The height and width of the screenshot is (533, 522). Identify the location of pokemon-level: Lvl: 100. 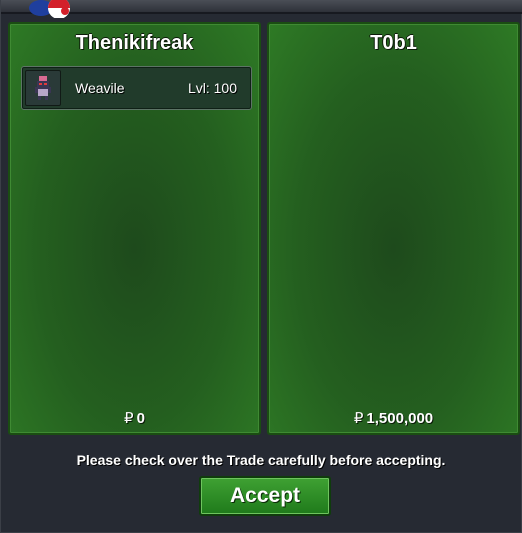
(212, 88).